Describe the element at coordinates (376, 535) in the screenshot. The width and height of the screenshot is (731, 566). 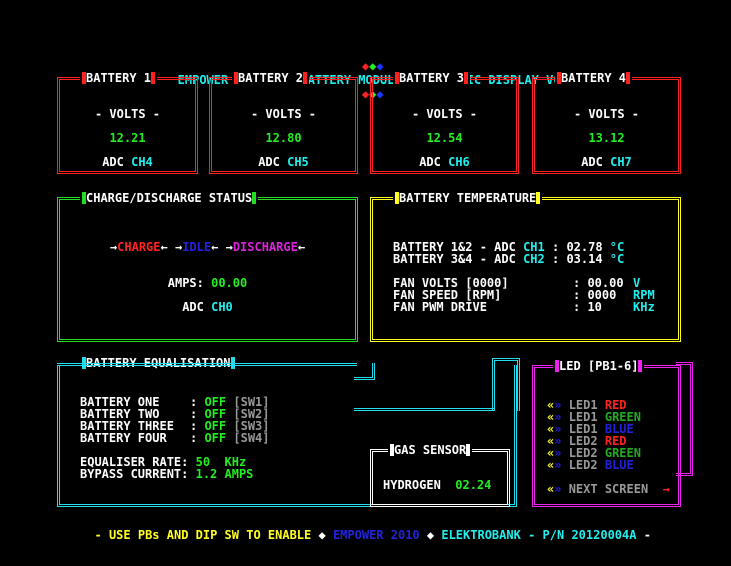
I see `footer-brand: EMPOWER 2010` at that location.